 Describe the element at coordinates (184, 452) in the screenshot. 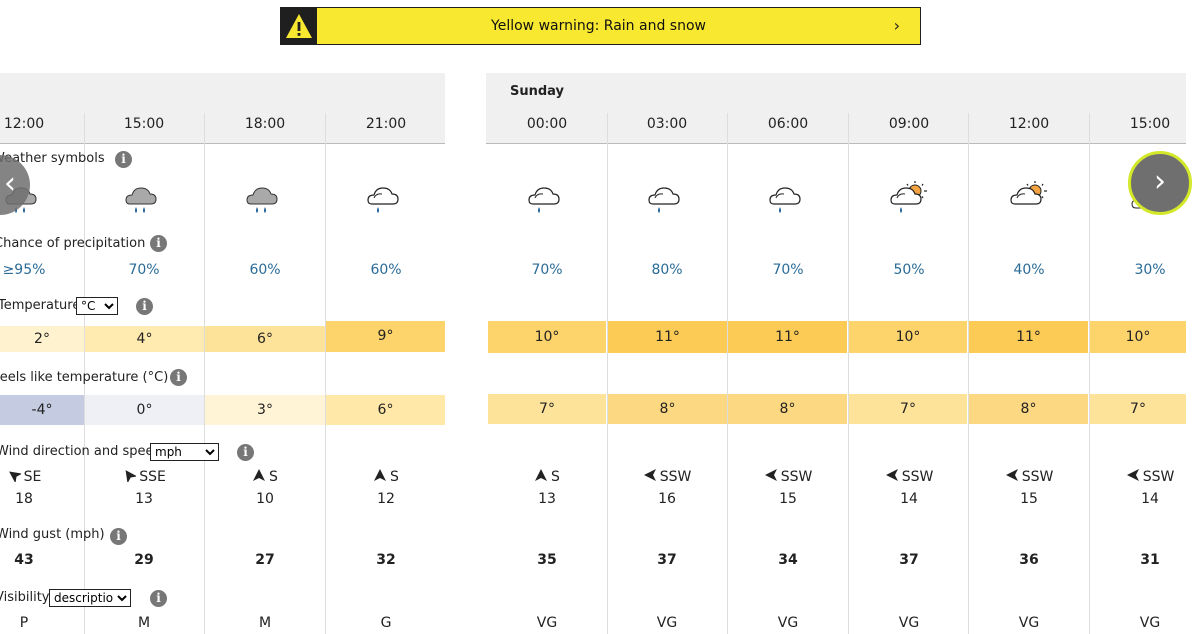

I see `wind-unit-select: mph` at that location.